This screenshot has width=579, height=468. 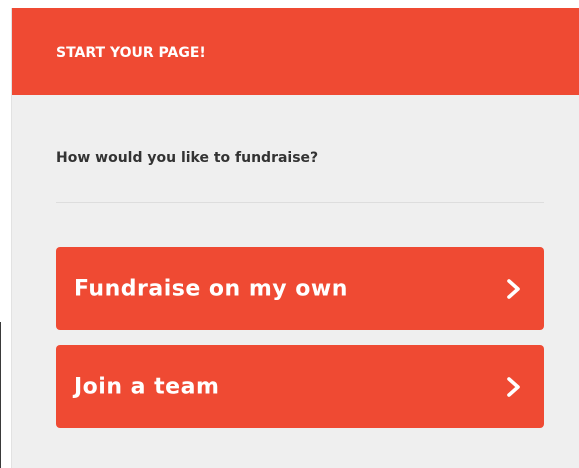 I want to click on divider, so click(x=300, y=202).